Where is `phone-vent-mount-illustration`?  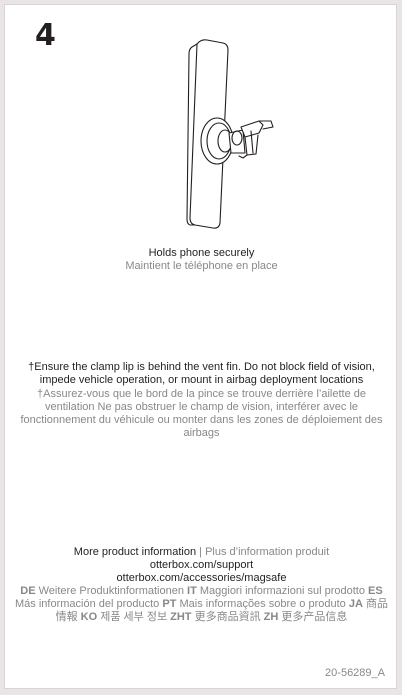 phone-vent-mount-illustration is located at coordinates (230, 134).